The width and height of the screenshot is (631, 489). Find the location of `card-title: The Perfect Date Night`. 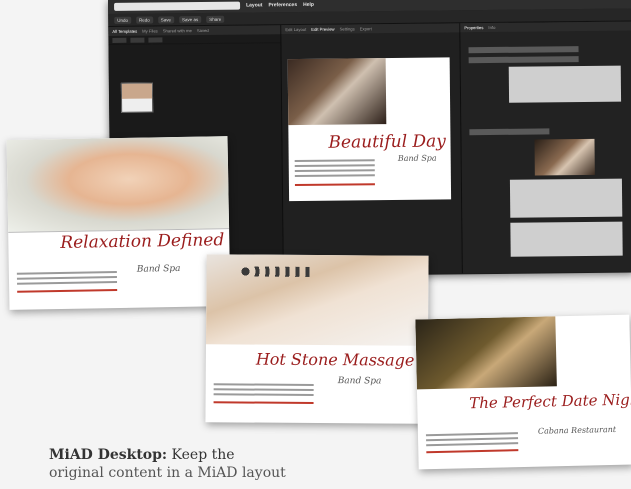

card-title: The Perfect Date Night is located at coordinates (550, 401).